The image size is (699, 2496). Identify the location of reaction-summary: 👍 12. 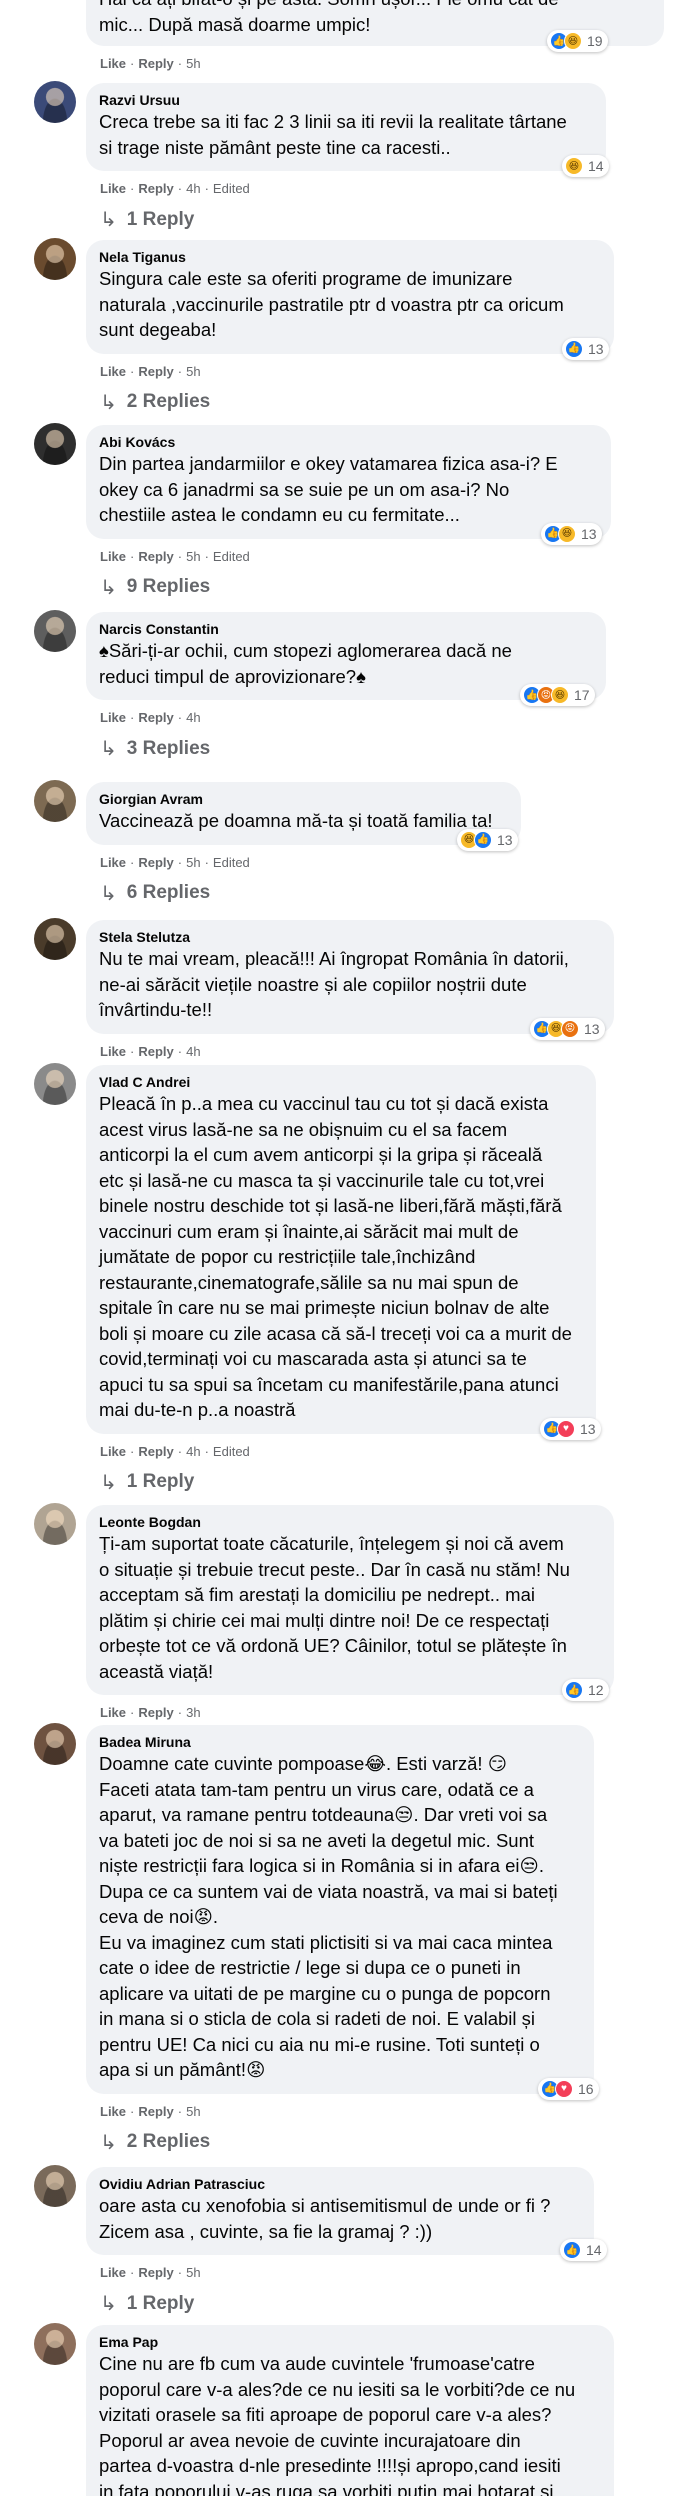
(585, 1690).